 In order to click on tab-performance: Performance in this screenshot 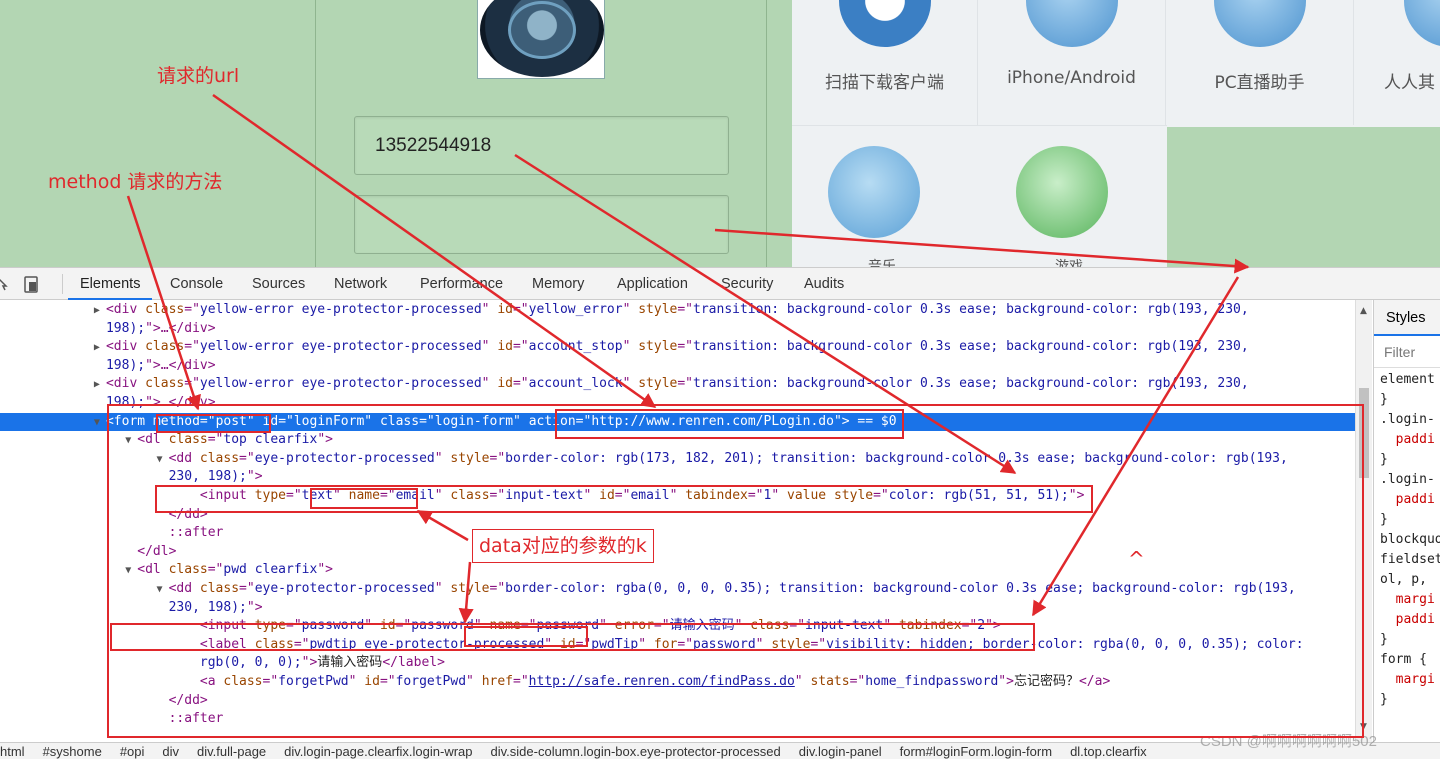, I will do `click(461, 284)`.